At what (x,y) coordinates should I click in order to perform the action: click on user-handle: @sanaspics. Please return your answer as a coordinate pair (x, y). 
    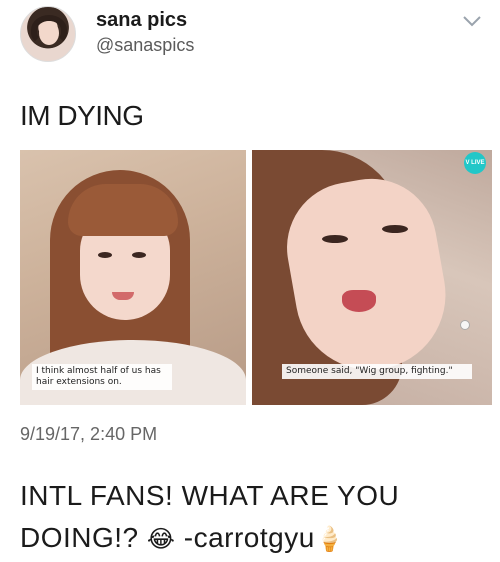
    Looking at the image, I should click on (145, 45).